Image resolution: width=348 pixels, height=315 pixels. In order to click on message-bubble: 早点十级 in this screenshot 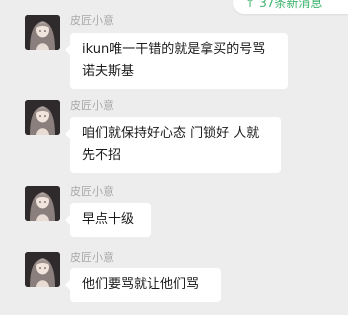, I will do `click(108, 220)`.